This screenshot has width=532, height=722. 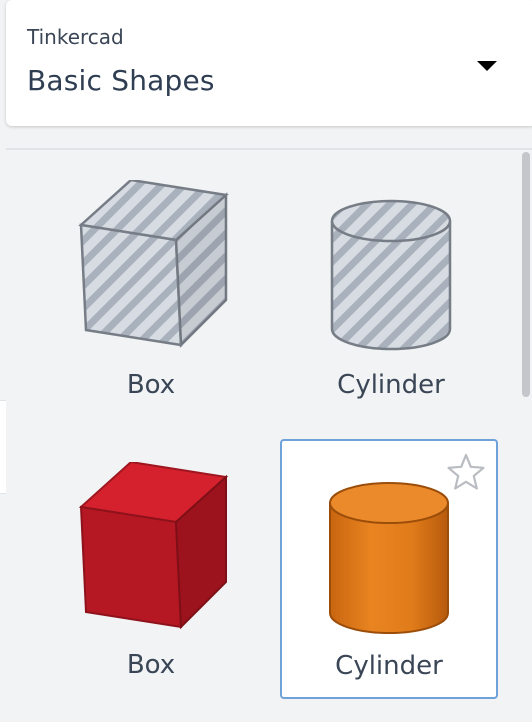 I want to click on box-solid-icon, so click(x=153, y=546).